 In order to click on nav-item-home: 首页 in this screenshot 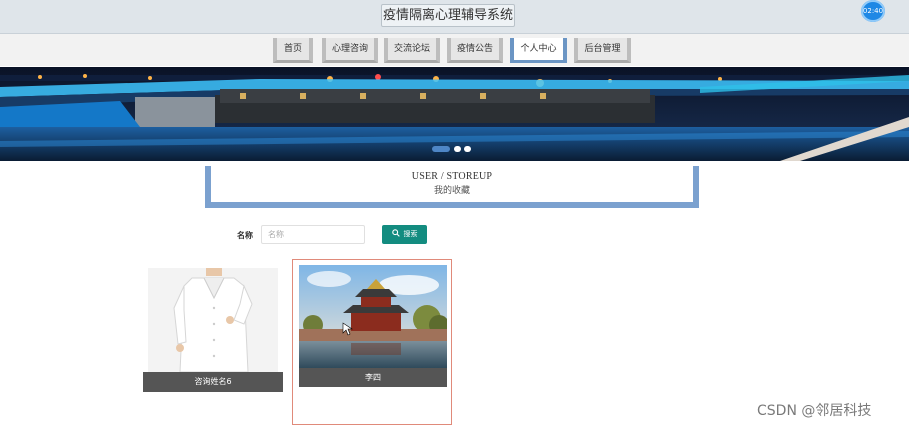, I will do `click(293, 50)`.